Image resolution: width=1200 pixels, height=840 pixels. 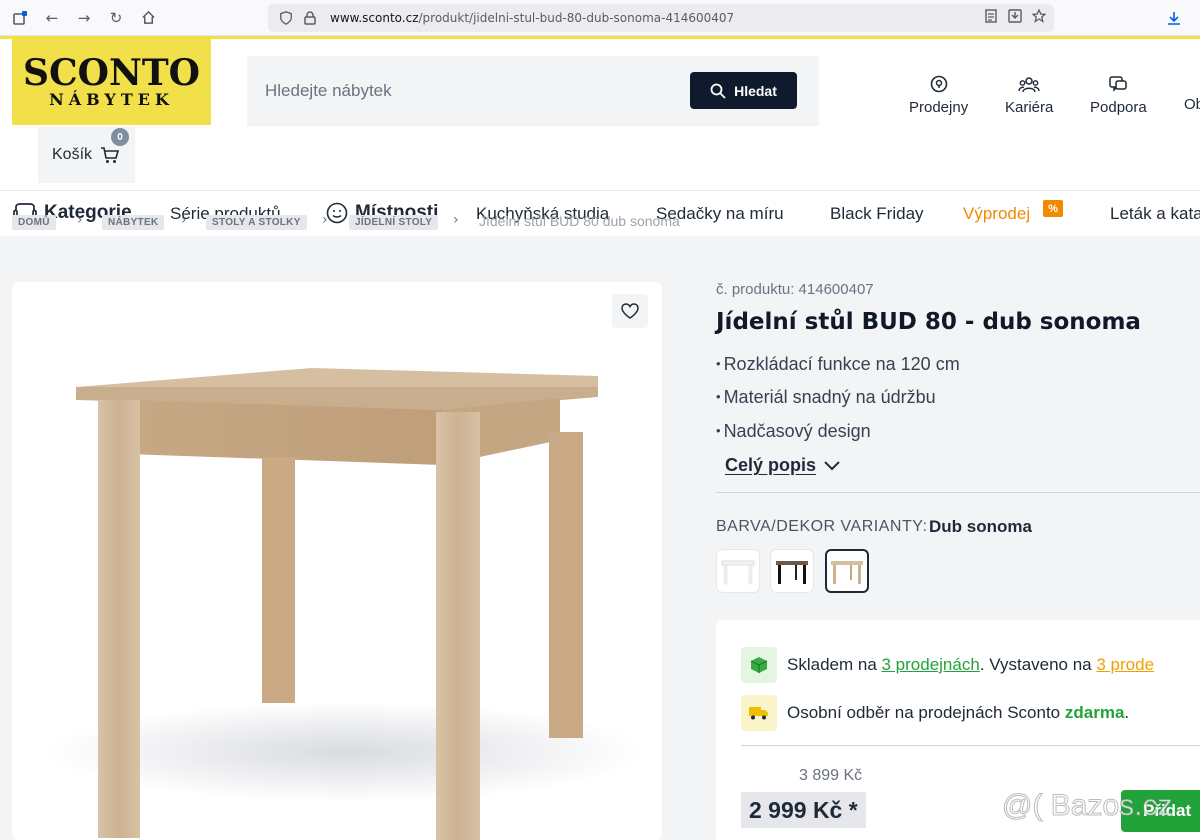 I want to click on breadcrumb-furniture: NÁBYTEK, so click(x=133, y=222).